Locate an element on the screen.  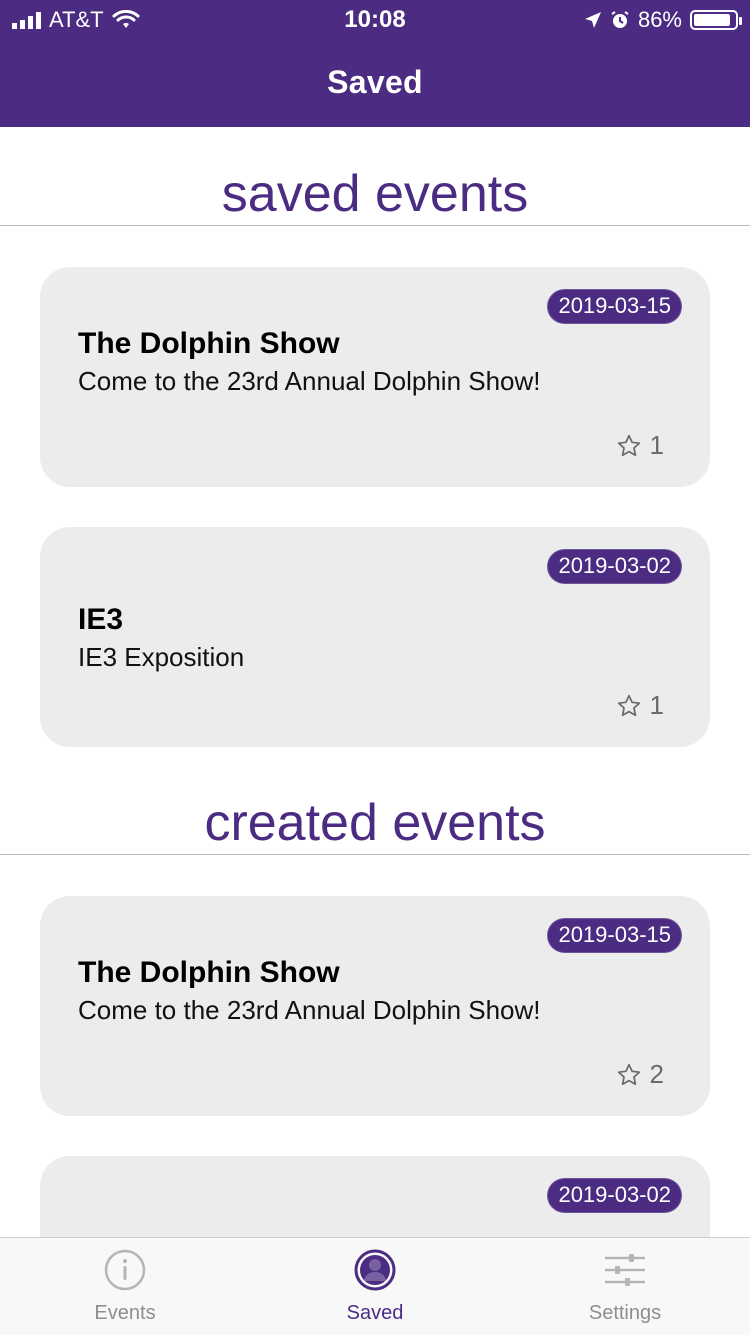
tab-label: Saved is located at coordinates (375, 1313).